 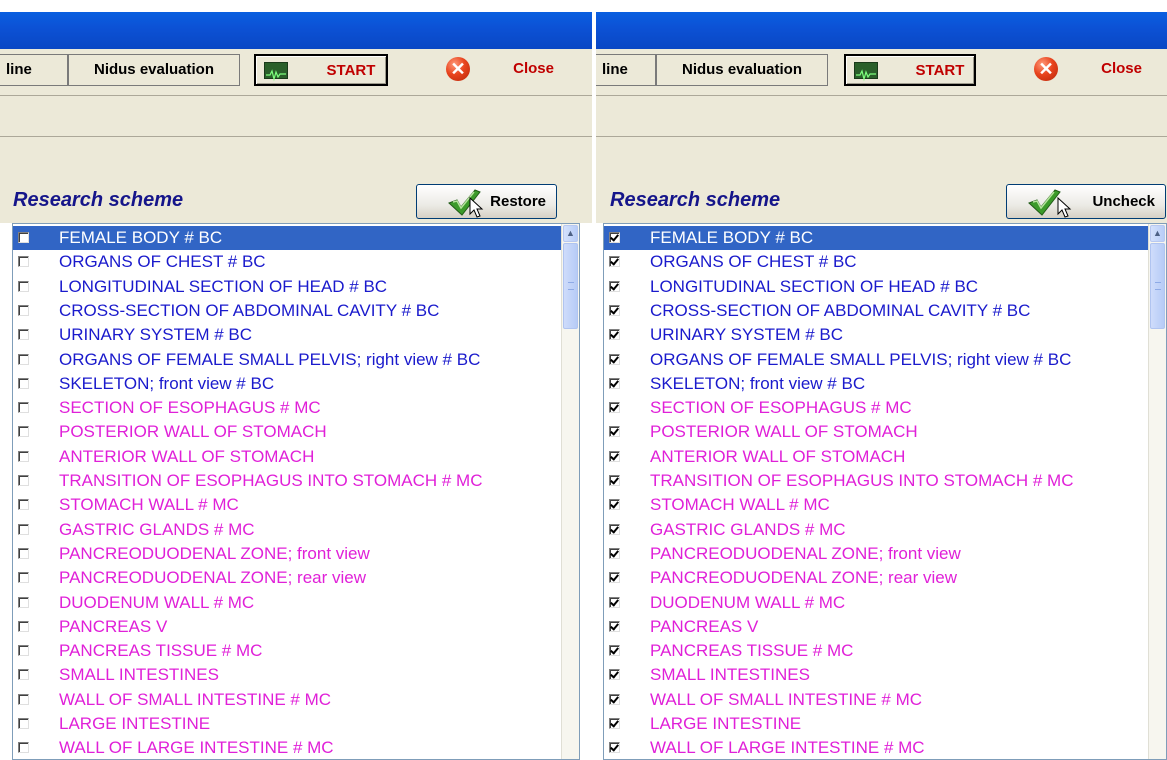 What do you see at coordinates (1157, 286) in the screenshot?
I see `scroll-thumb` at bounding box center [1157, 286].